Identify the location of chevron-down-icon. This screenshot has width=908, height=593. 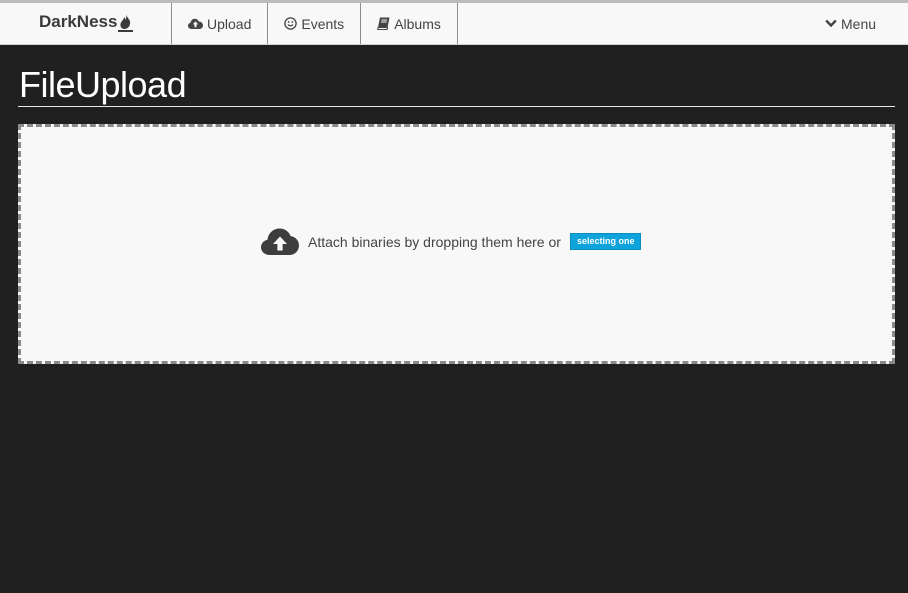
(831, 23).